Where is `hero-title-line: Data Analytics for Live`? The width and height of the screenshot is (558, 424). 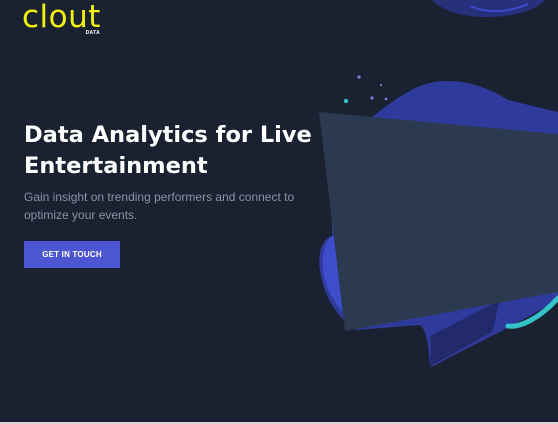
hero-title-line: Data Analytics for Live is located at coordinates (168, 135).